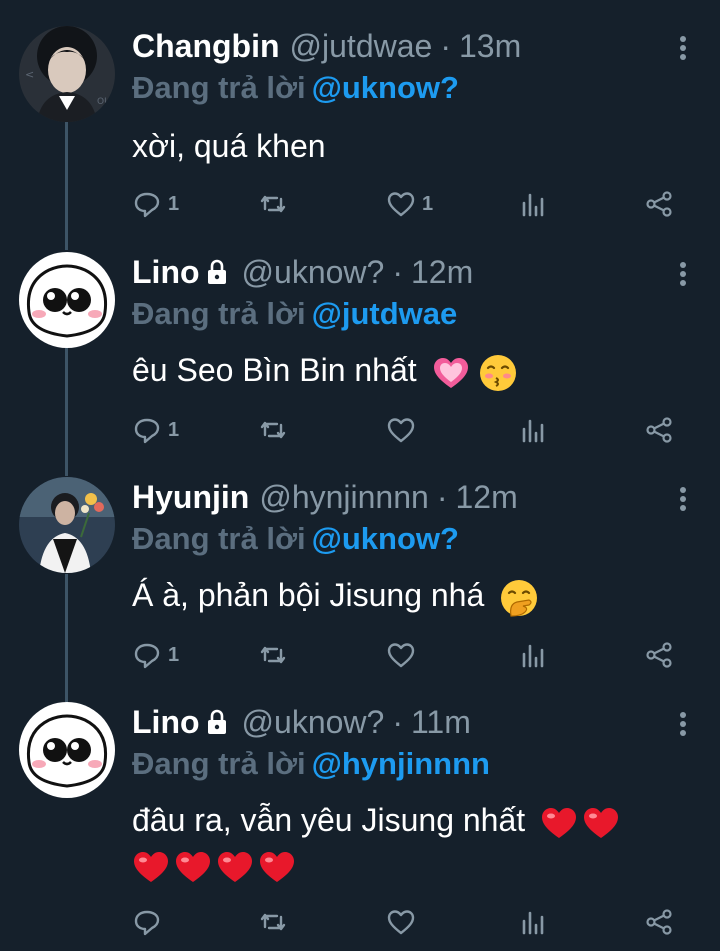 This screenshot has width=720, height=951. What do you see at coordinates (206, 46) in the screenshot?
I see `display-name: Changbin` at bounding box center [206, 46].